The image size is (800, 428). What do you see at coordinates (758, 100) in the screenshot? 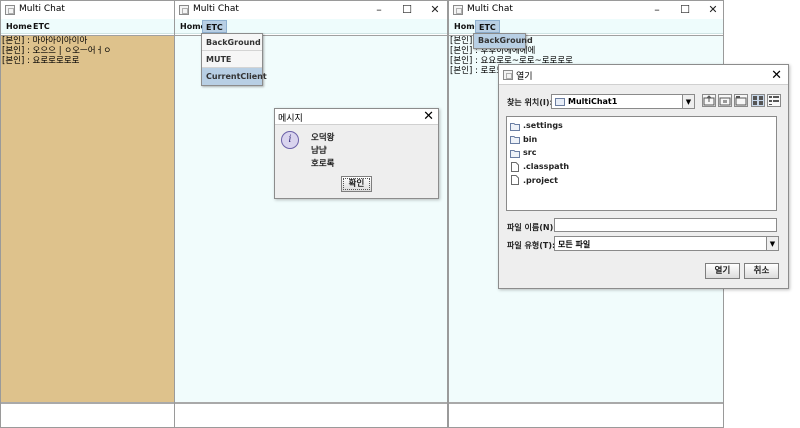
I see `list-view-button` at bounding box center [758, 100].